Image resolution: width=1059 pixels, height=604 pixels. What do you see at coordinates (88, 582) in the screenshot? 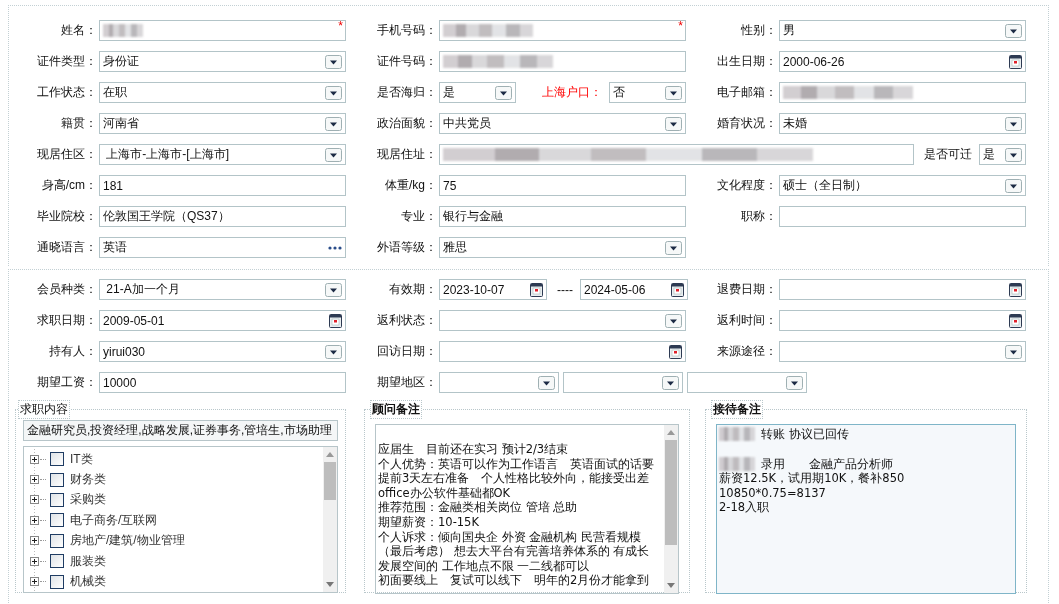
I see `tree-item: 机械类` at bounding box center [88, 582].